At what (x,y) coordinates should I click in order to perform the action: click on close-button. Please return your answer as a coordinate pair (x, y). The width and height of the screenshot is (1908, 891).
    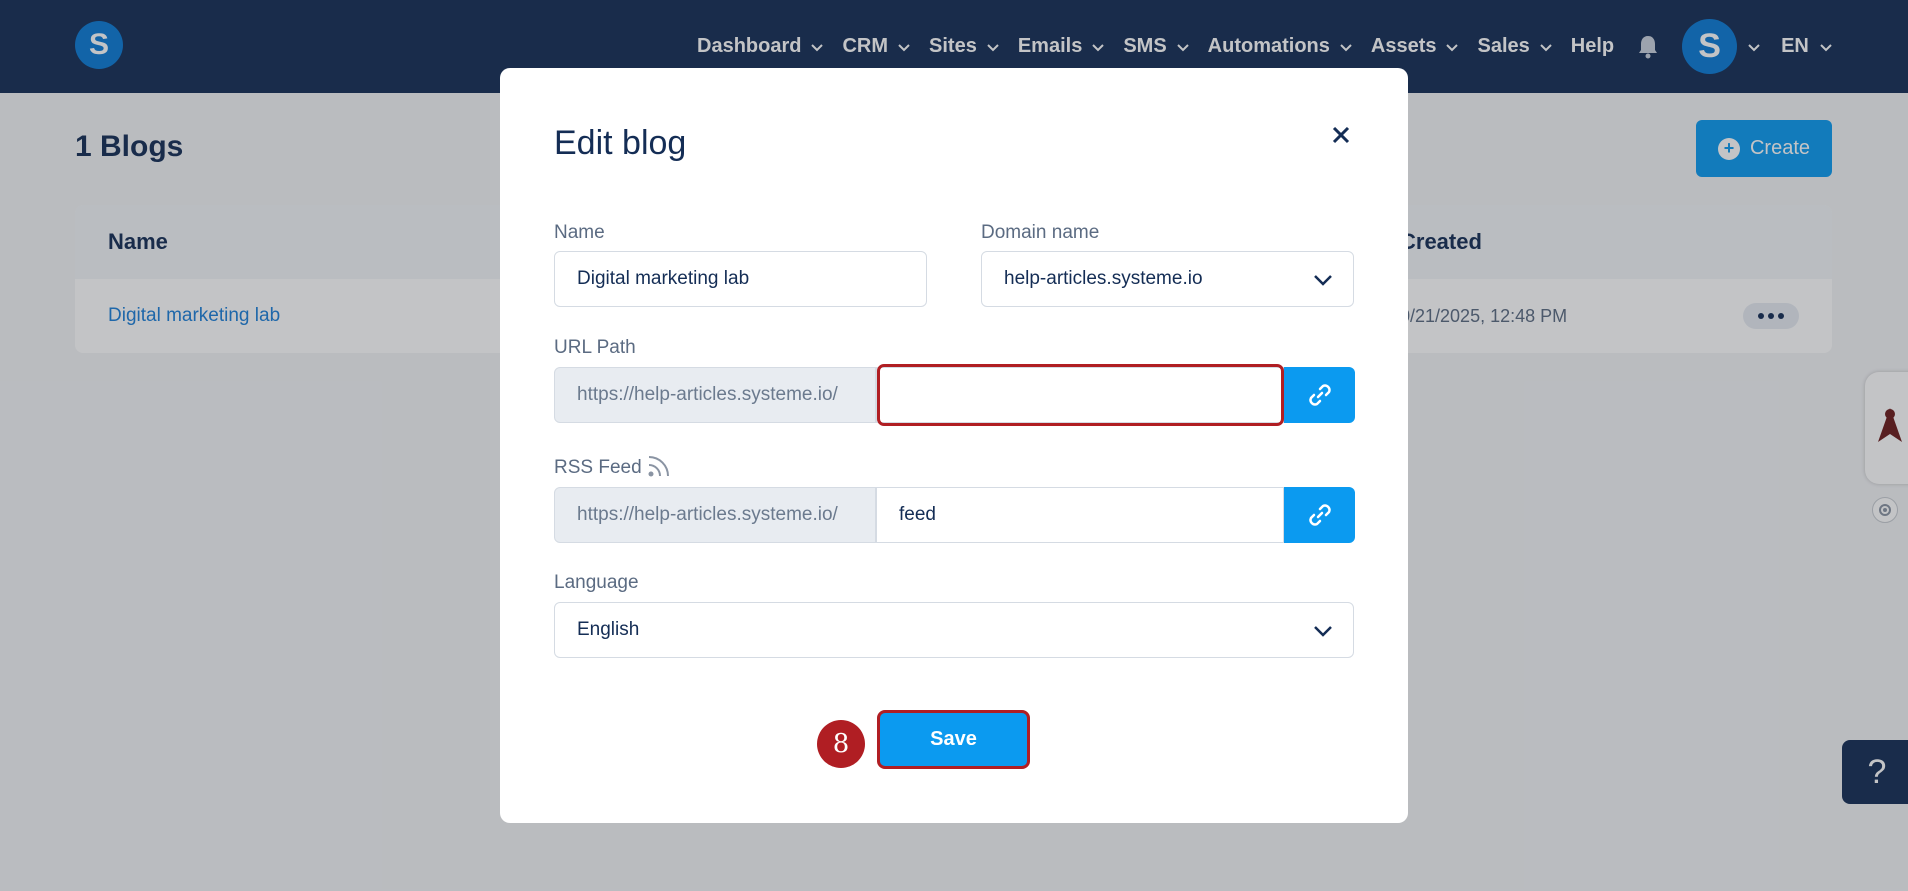
    Looking at the image, I should click on (1341, 135).